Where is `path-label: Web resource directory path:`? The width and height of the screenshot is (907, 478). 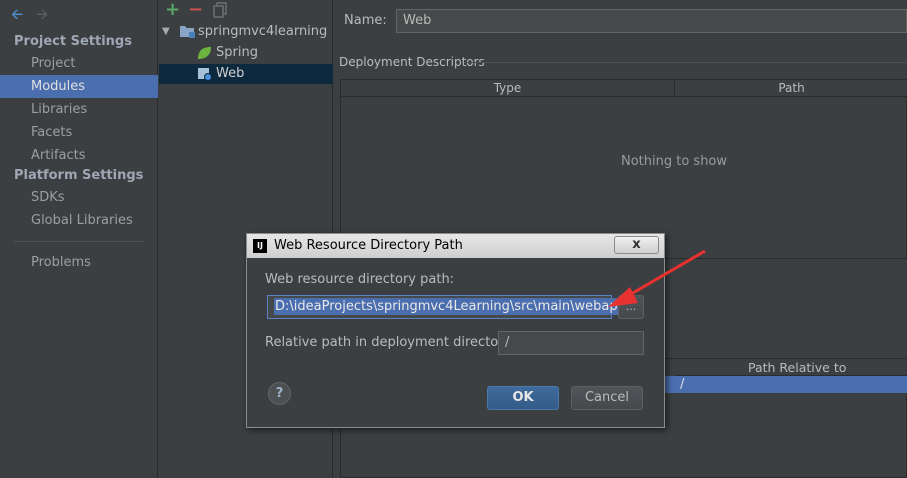
path-label: Web resource directory path: is located at coordinates (360, 279).